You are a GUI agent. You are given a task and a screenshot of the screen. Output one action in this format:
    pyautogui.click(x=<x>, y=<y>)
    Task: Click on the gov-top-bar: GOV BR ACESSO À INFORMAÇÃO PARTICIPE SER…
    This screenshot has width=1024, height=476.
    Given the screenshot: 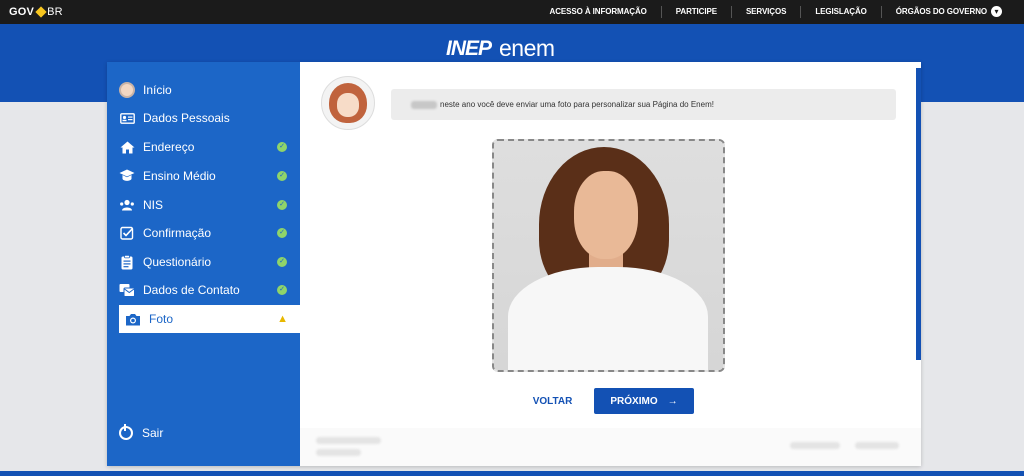 What is the action you would take?
    pyautogui.click(x=512, y=12)
    